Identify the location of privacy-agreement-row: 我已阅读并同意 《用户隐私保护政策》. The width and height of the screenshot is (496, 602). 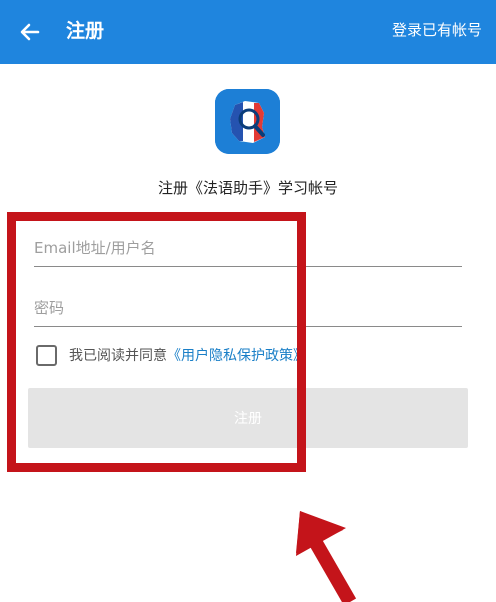
(171, 355).